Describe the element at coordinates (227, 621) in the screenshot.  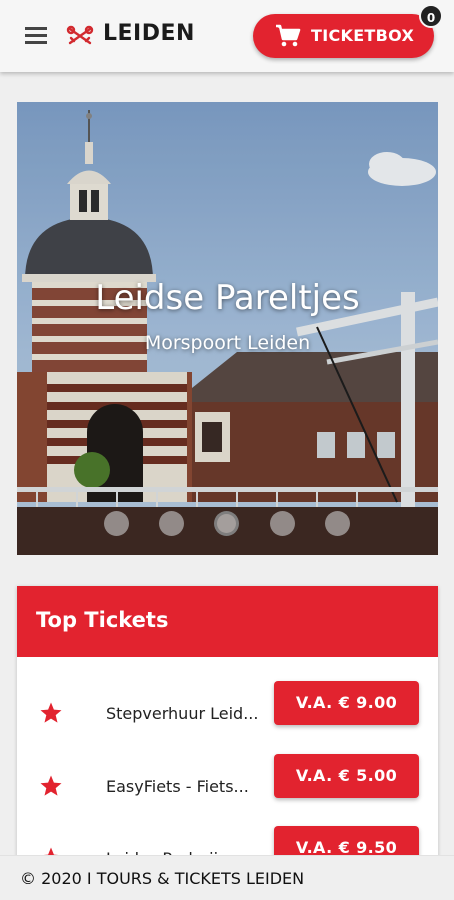
I see `top-tickets-heading: Top Tickets` at that location.